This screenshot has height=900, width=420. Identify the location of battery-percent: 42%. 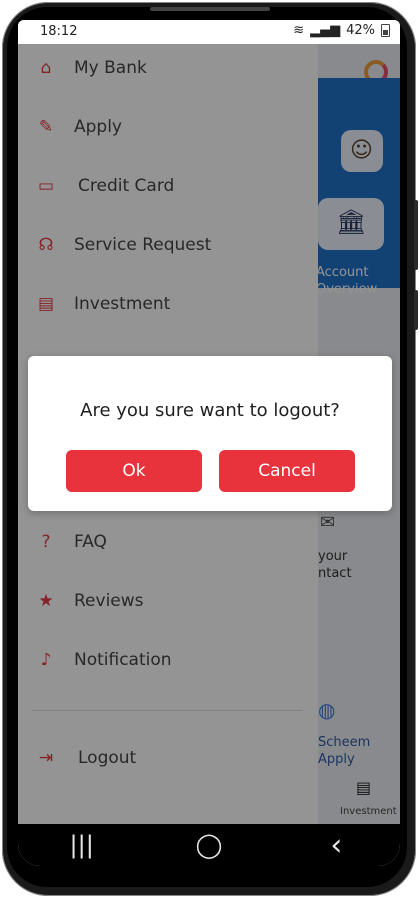
(360, 30).